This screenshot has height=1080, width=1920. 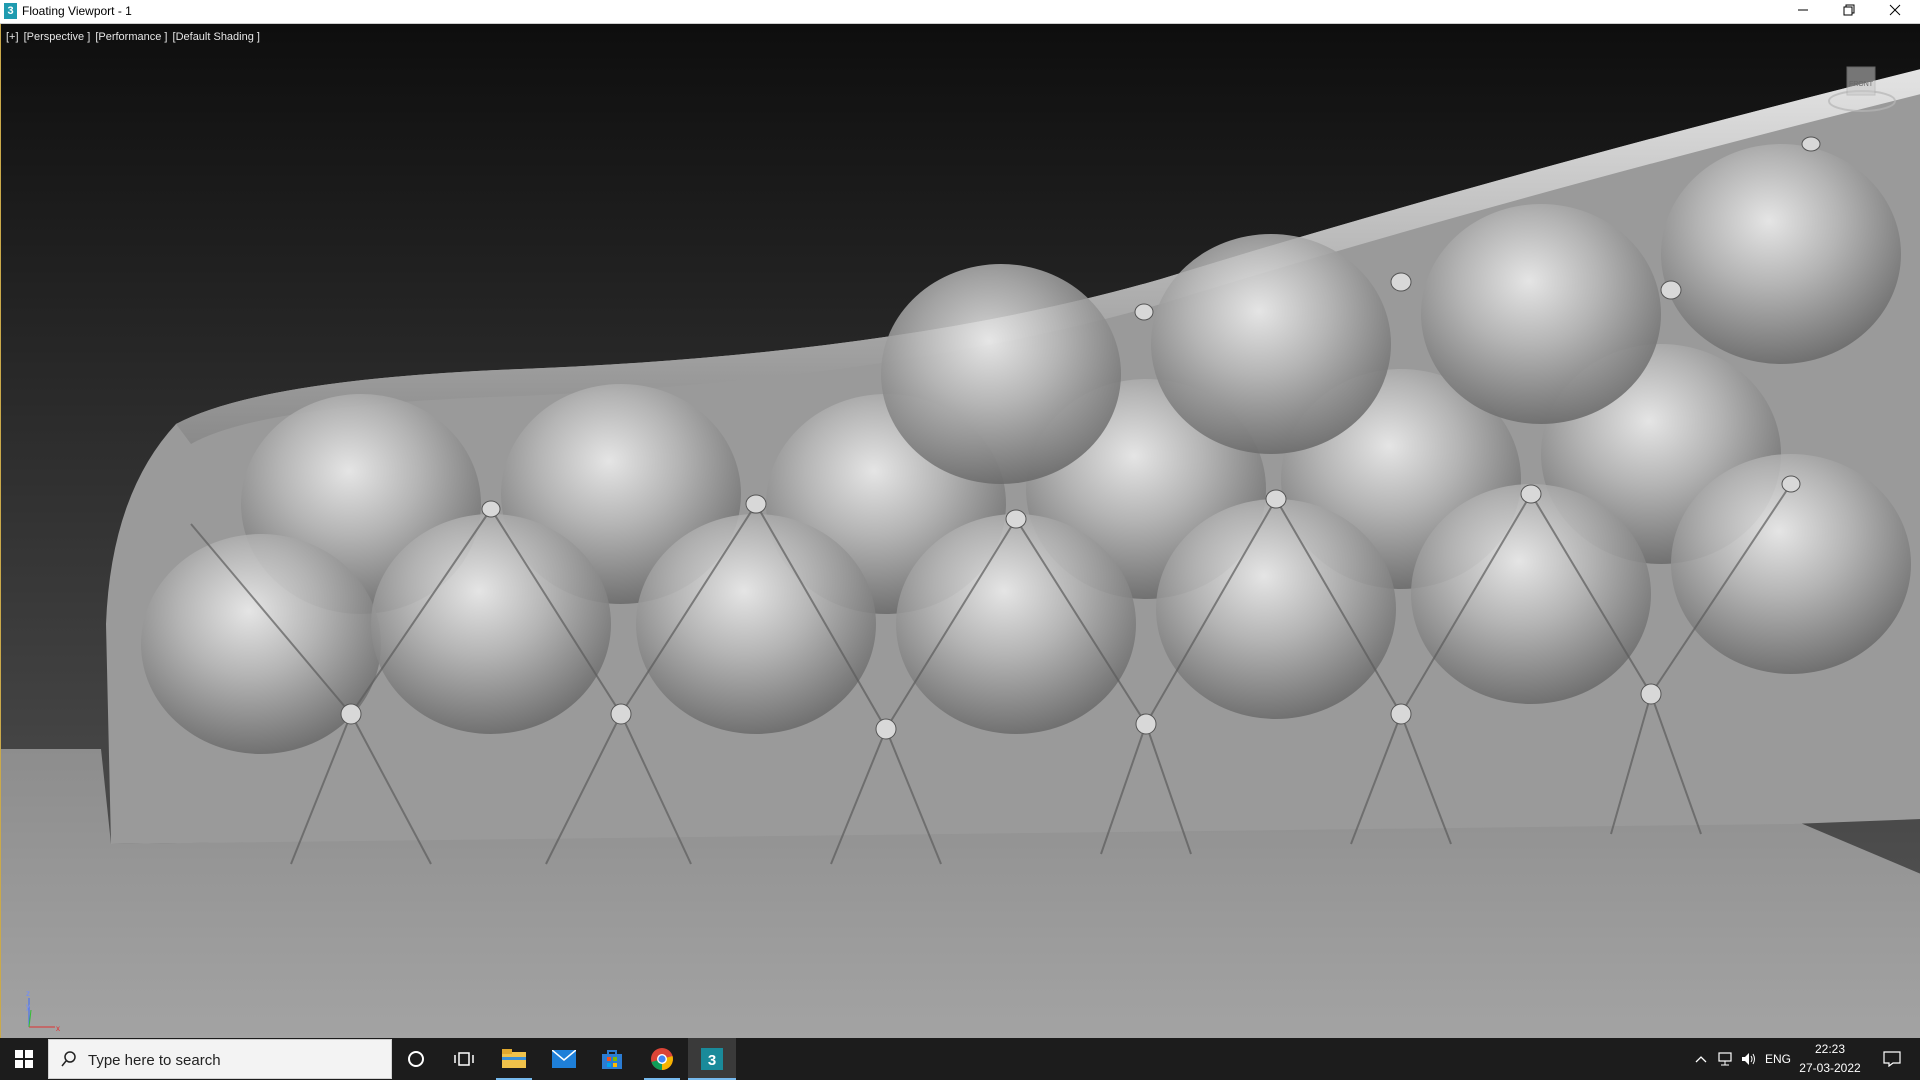 I want to click on chrome-icon, so click(x=662, y=1059).